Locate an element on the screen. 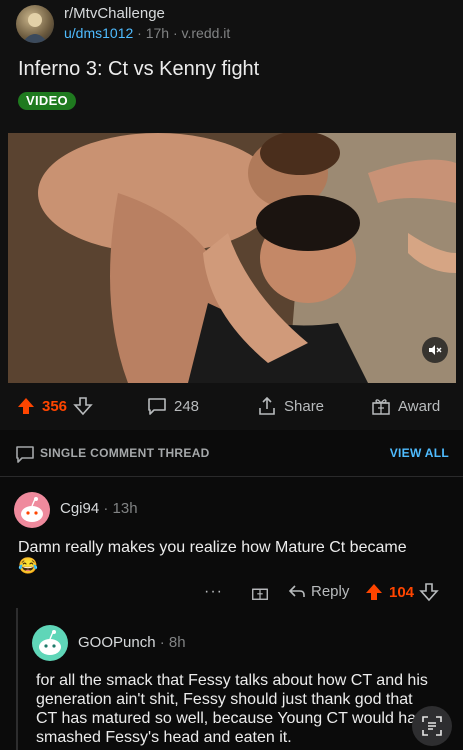  award-label: Award is located at coordinates (419, 406).